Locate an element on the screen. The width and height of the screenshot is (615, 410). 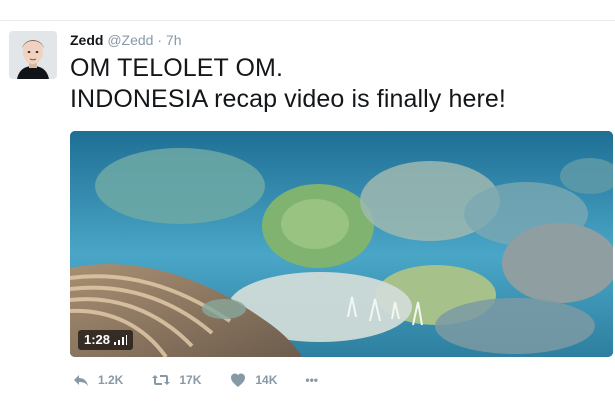
tweet-time: 7h is located at coordinates (174, 40).